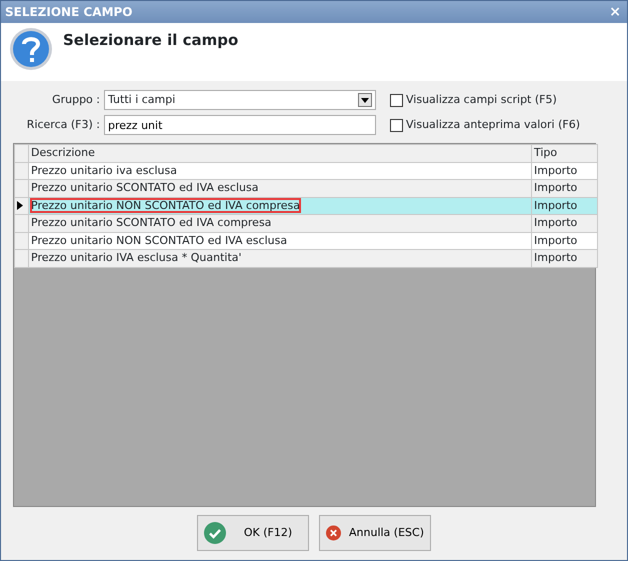 This screenshot has height=561, width=628. Describe the element at coordinates (501, 125) in the screenshot. I see `checkbox-option: Visualizza anteprima valori (F6)` at that location.